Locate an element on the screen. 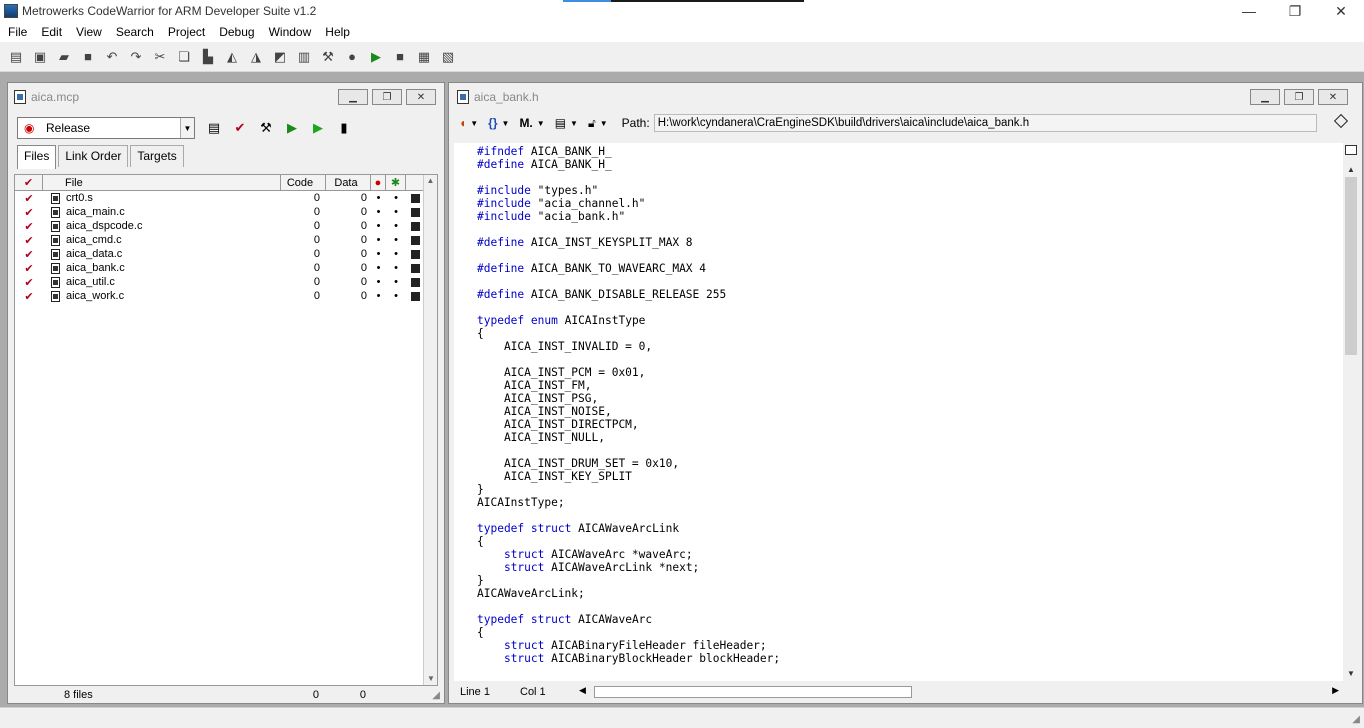 The height and width of the screenshot is (728, 1364). new-project-icon: ▤ is located at coordinates (16, 57).